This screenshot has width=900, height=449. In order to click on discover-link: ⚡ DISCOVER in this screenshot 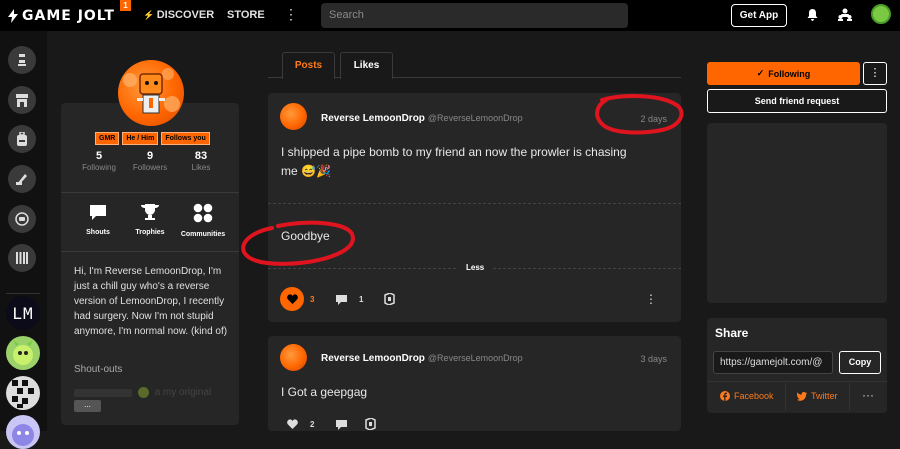, I will do `click(178, 15)`.